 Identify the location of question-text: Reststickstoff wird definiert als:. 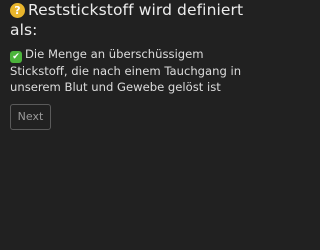
(127, 20).